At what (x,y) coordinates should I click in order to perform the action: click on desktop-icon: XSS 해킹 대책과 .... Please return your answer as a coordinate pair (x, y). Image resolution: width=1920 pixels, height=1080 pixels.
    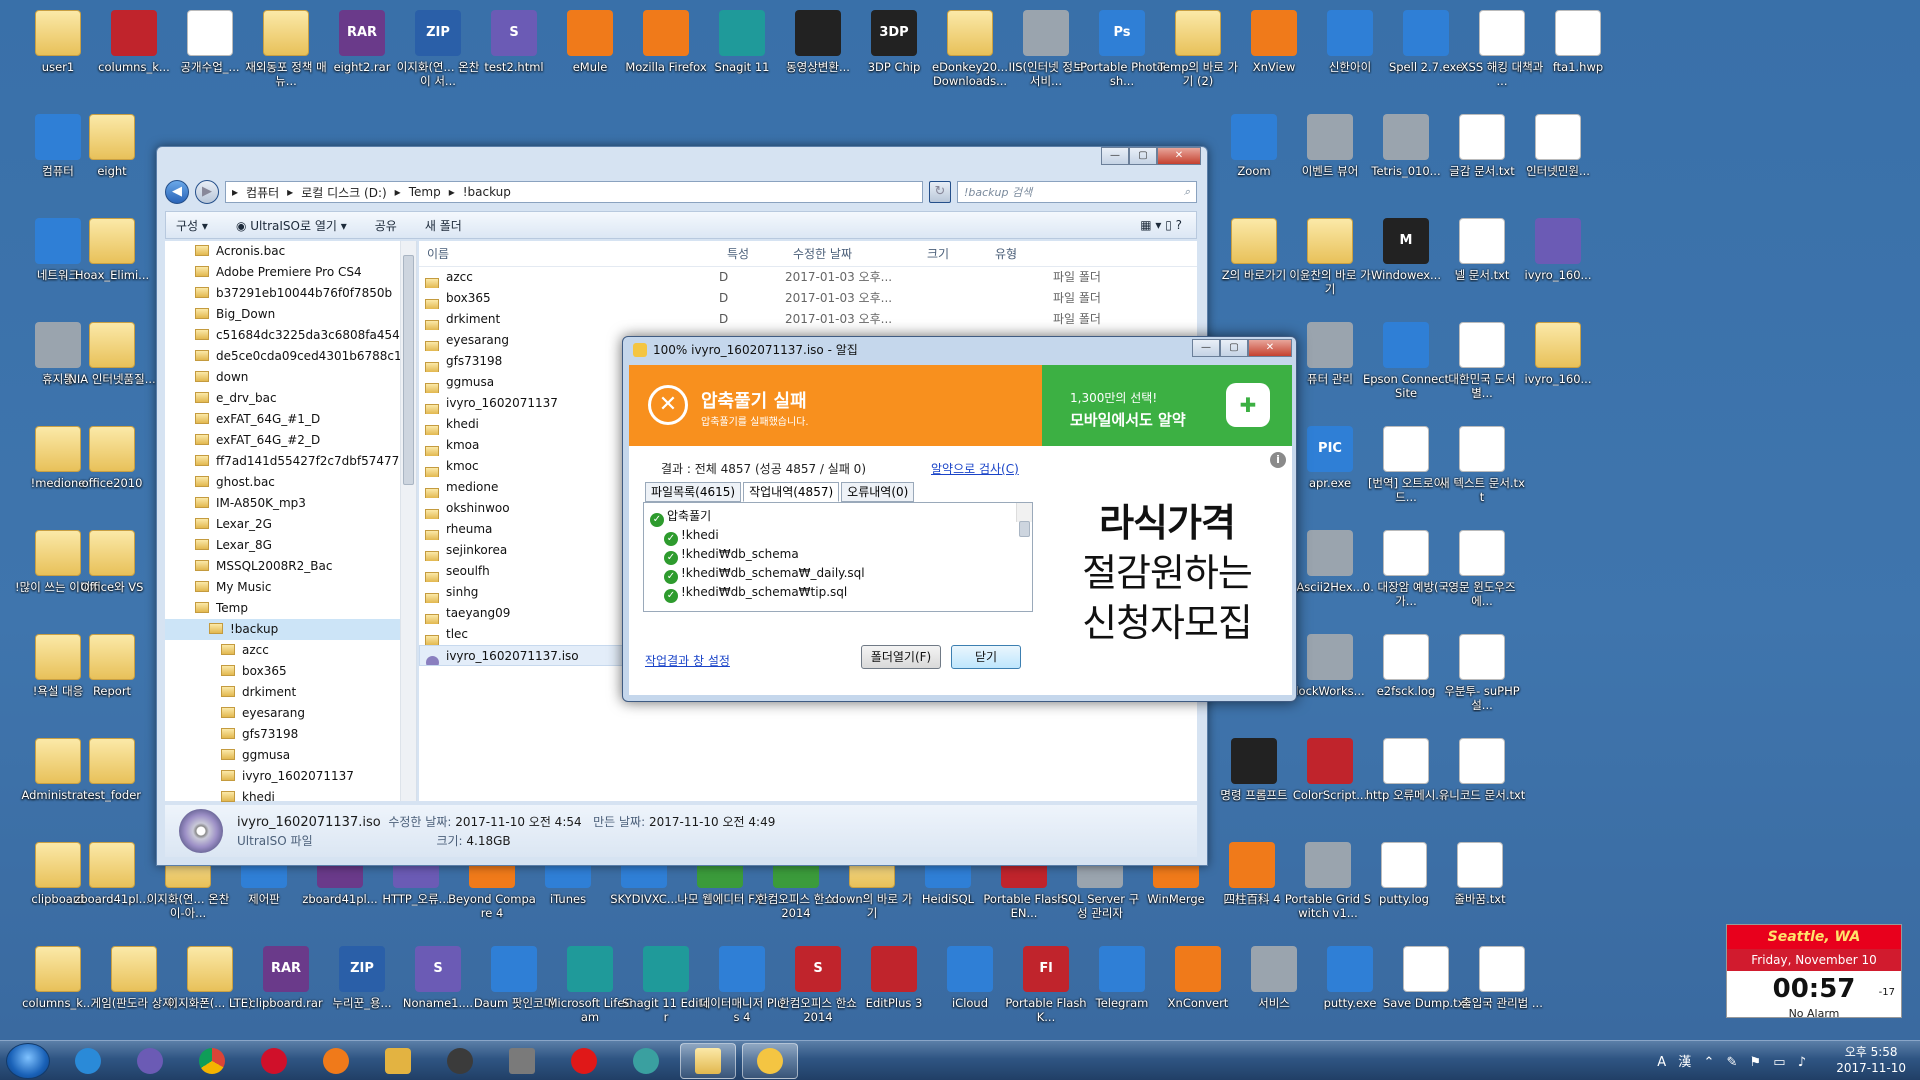
    Looking at the image, I should click on (1502, 46).